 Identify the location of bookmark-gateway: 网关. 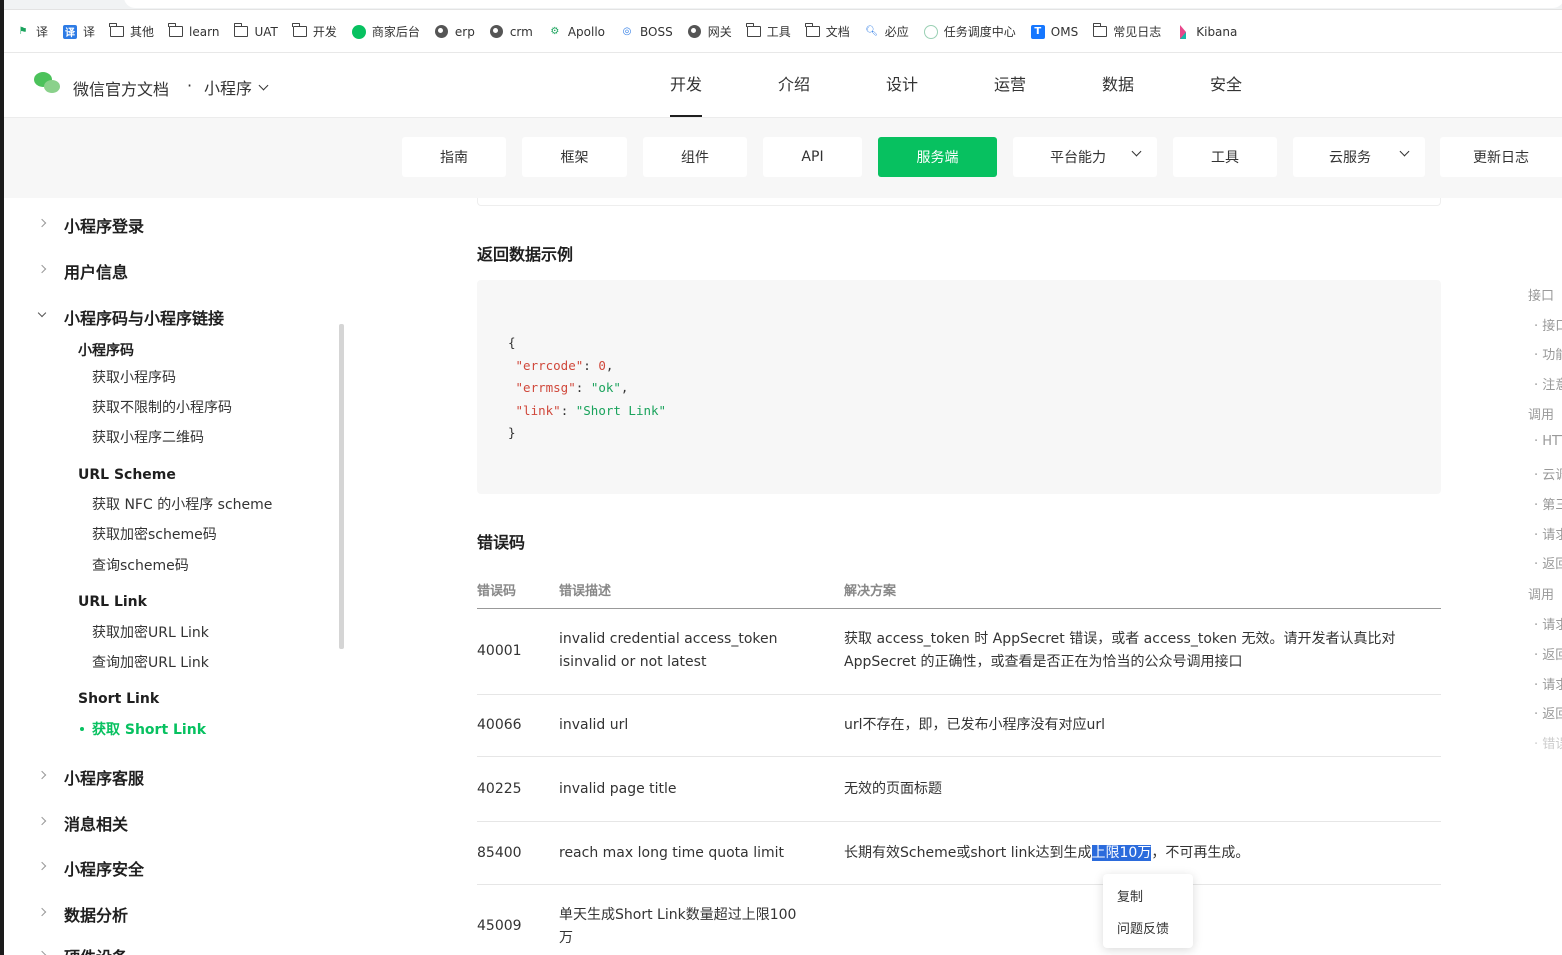
(710, 31).